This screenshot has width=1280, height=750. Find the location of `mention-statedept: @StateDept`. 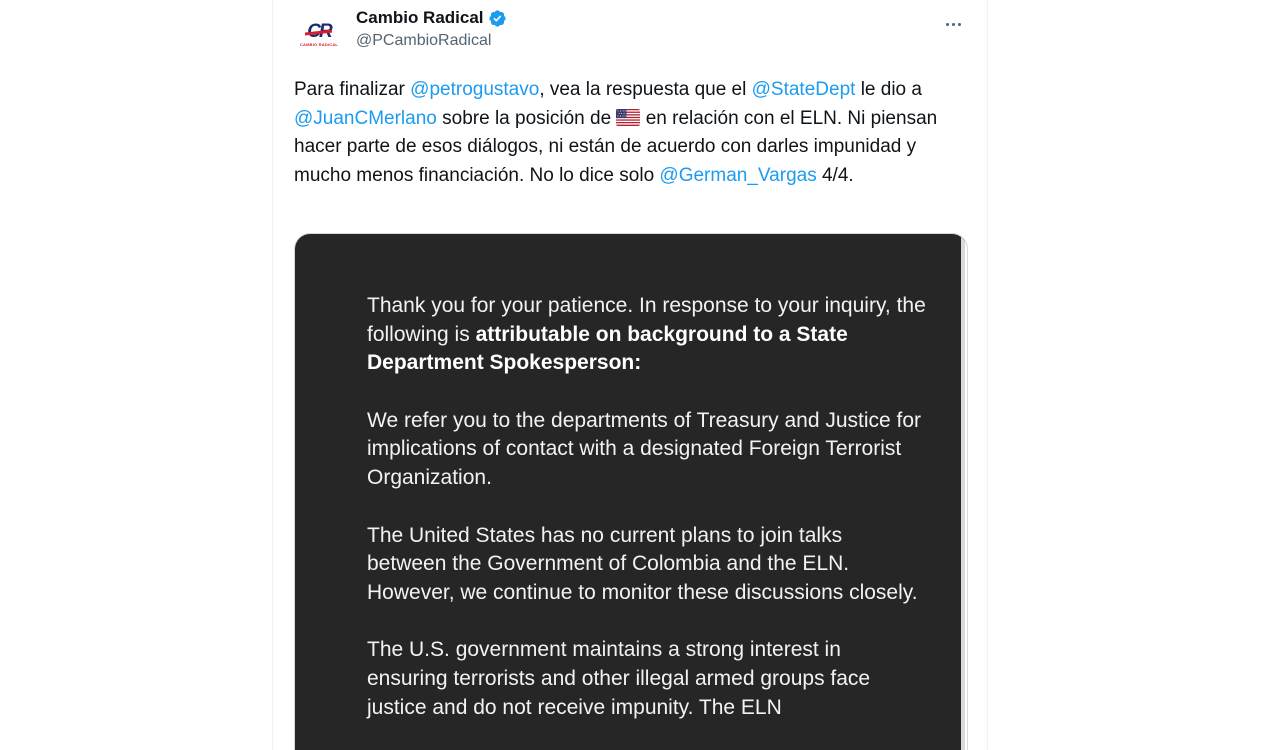

mention-statedept: @StateDept is located at coordinates (804, 89).